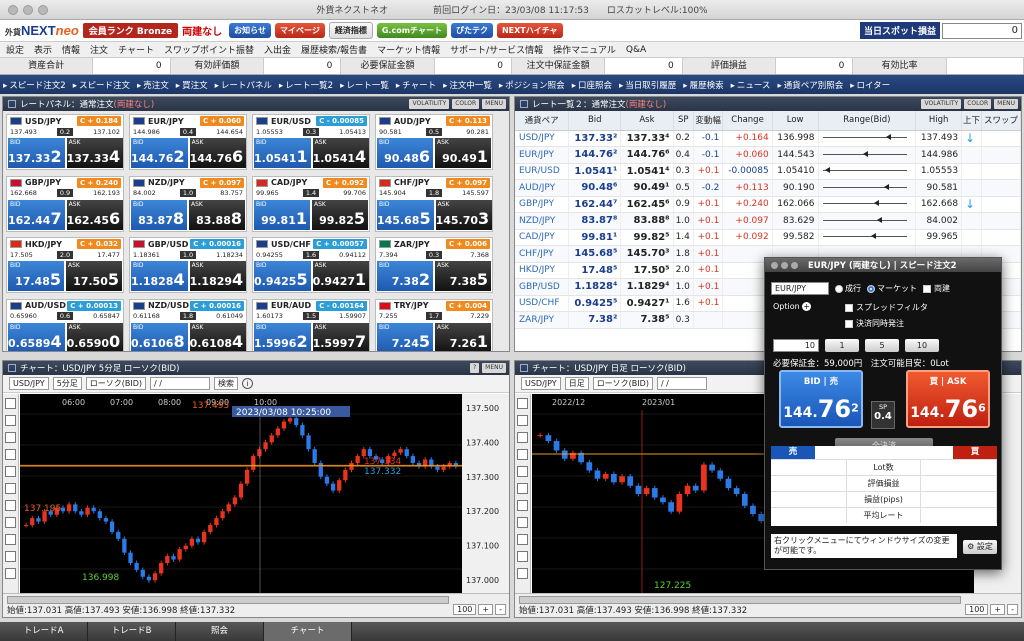  Describe the element at coordinates (218, 276) in the screenshot. I see `tile-ask-button: ASK 1.18294` at that location.